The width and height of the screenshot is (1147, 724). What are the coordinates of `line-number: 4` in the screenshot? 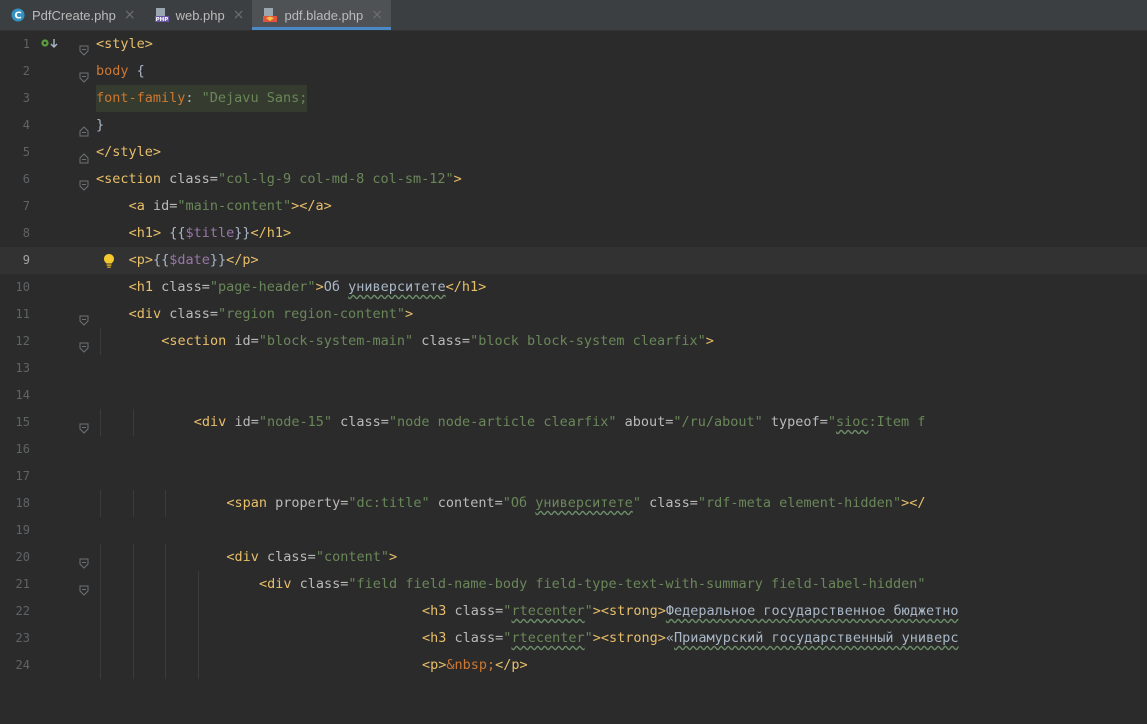 It's located at (26, 125).